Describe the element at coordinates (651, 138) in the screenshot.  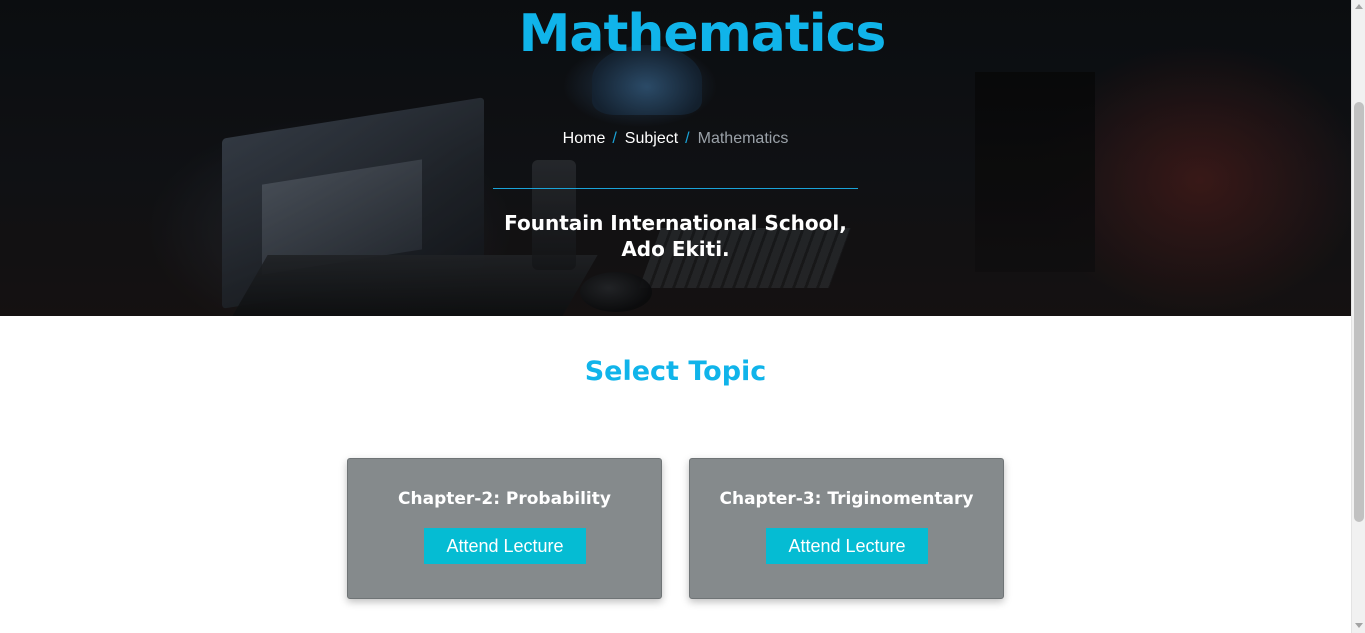
I see `breadcrumb-subject-link: Subject` at that location.